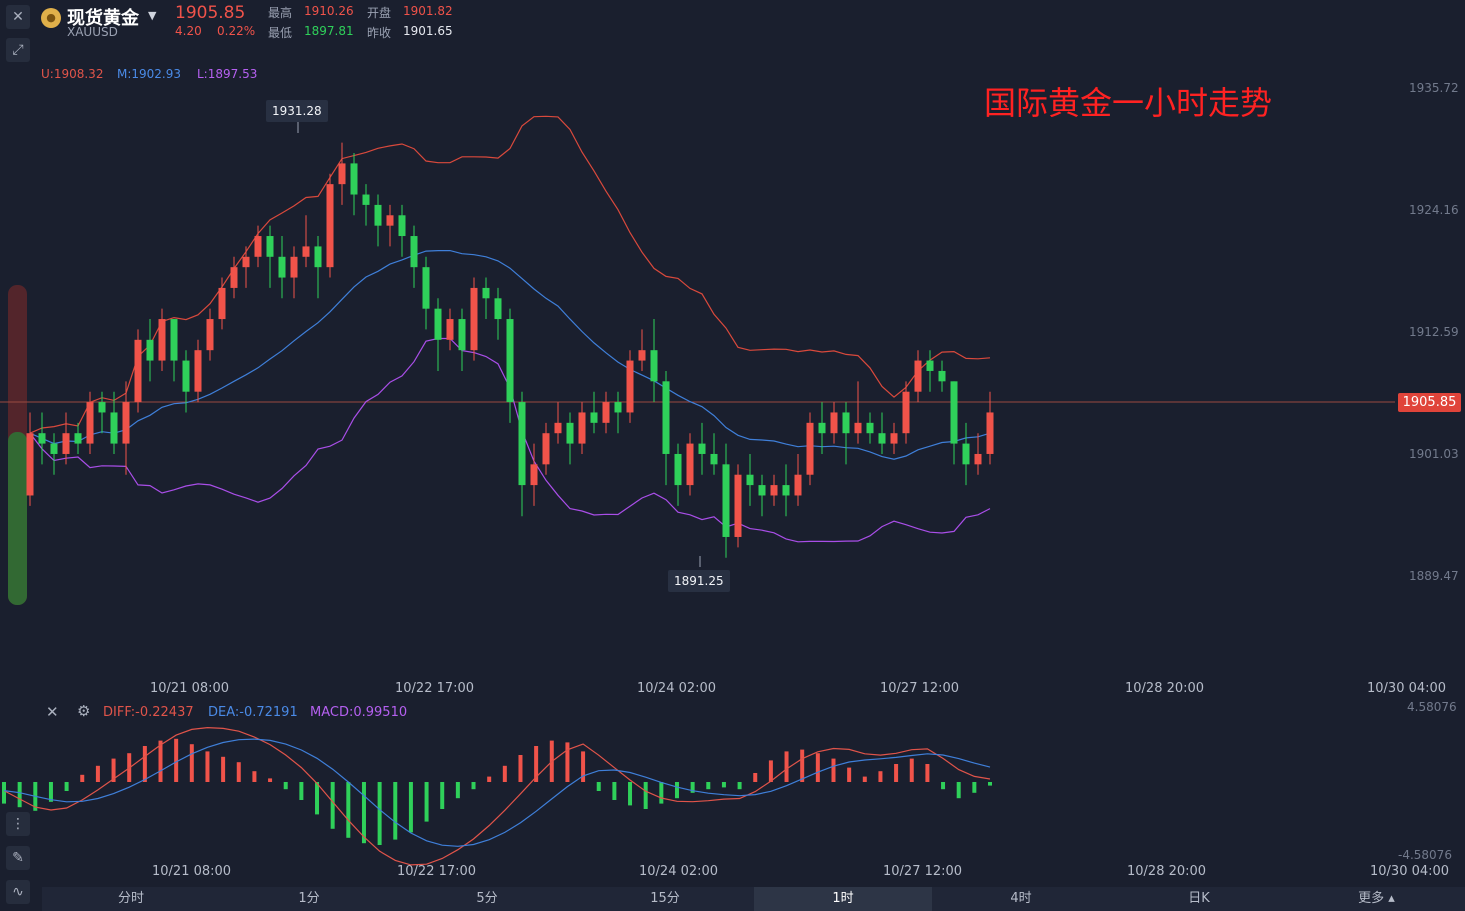  Describe the element at coordinates (192, 871) in the screenshot. I see `macd-time-tick: 10/21 08:00` at that location.